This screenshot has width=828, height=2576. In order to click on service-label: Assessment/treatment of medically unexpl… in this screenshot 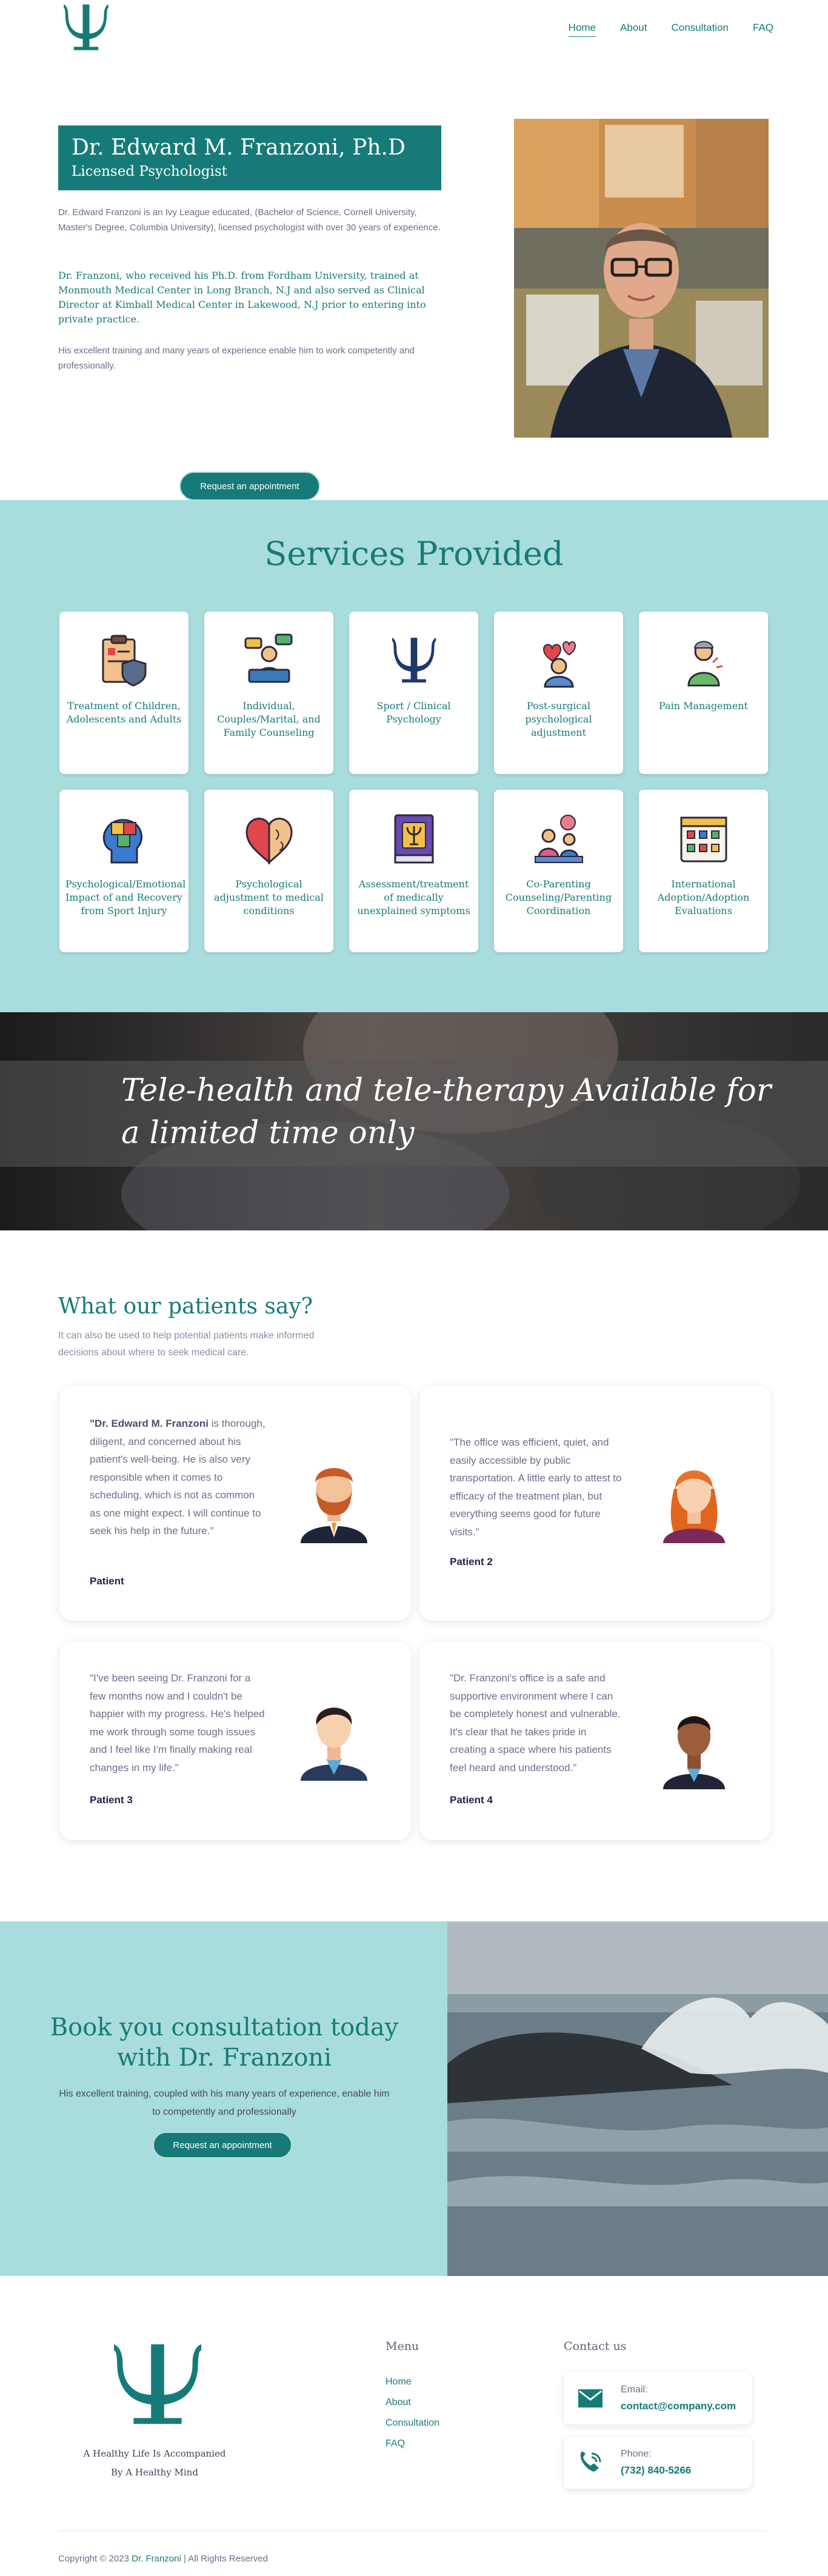, I will do `click(413, 897)`.